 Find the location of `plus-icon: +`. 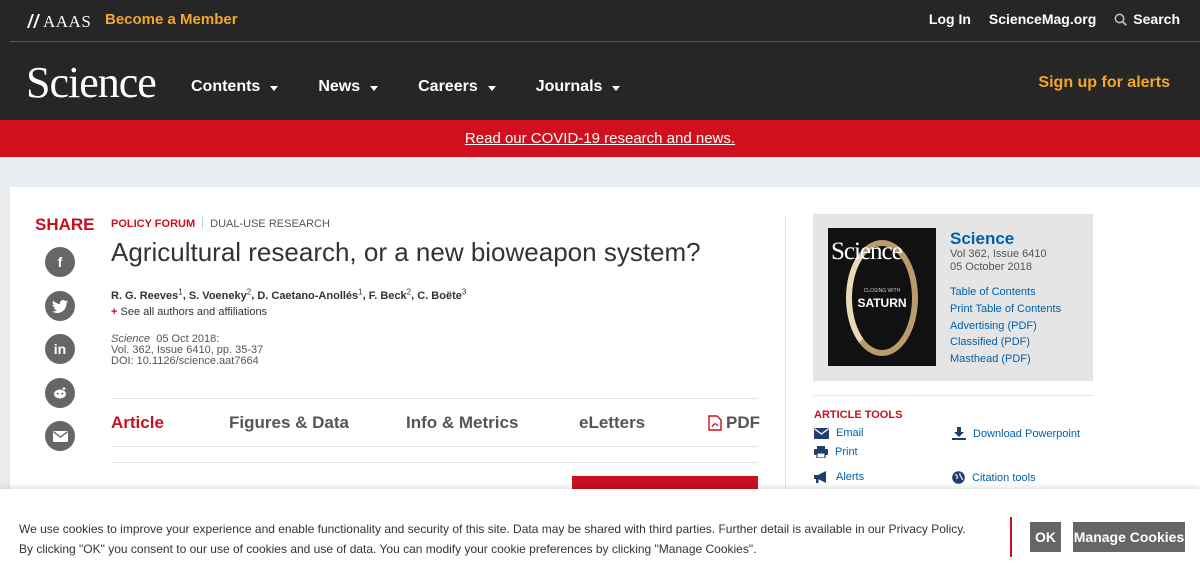

plus-icon: + is located at coordinates (114, 312).